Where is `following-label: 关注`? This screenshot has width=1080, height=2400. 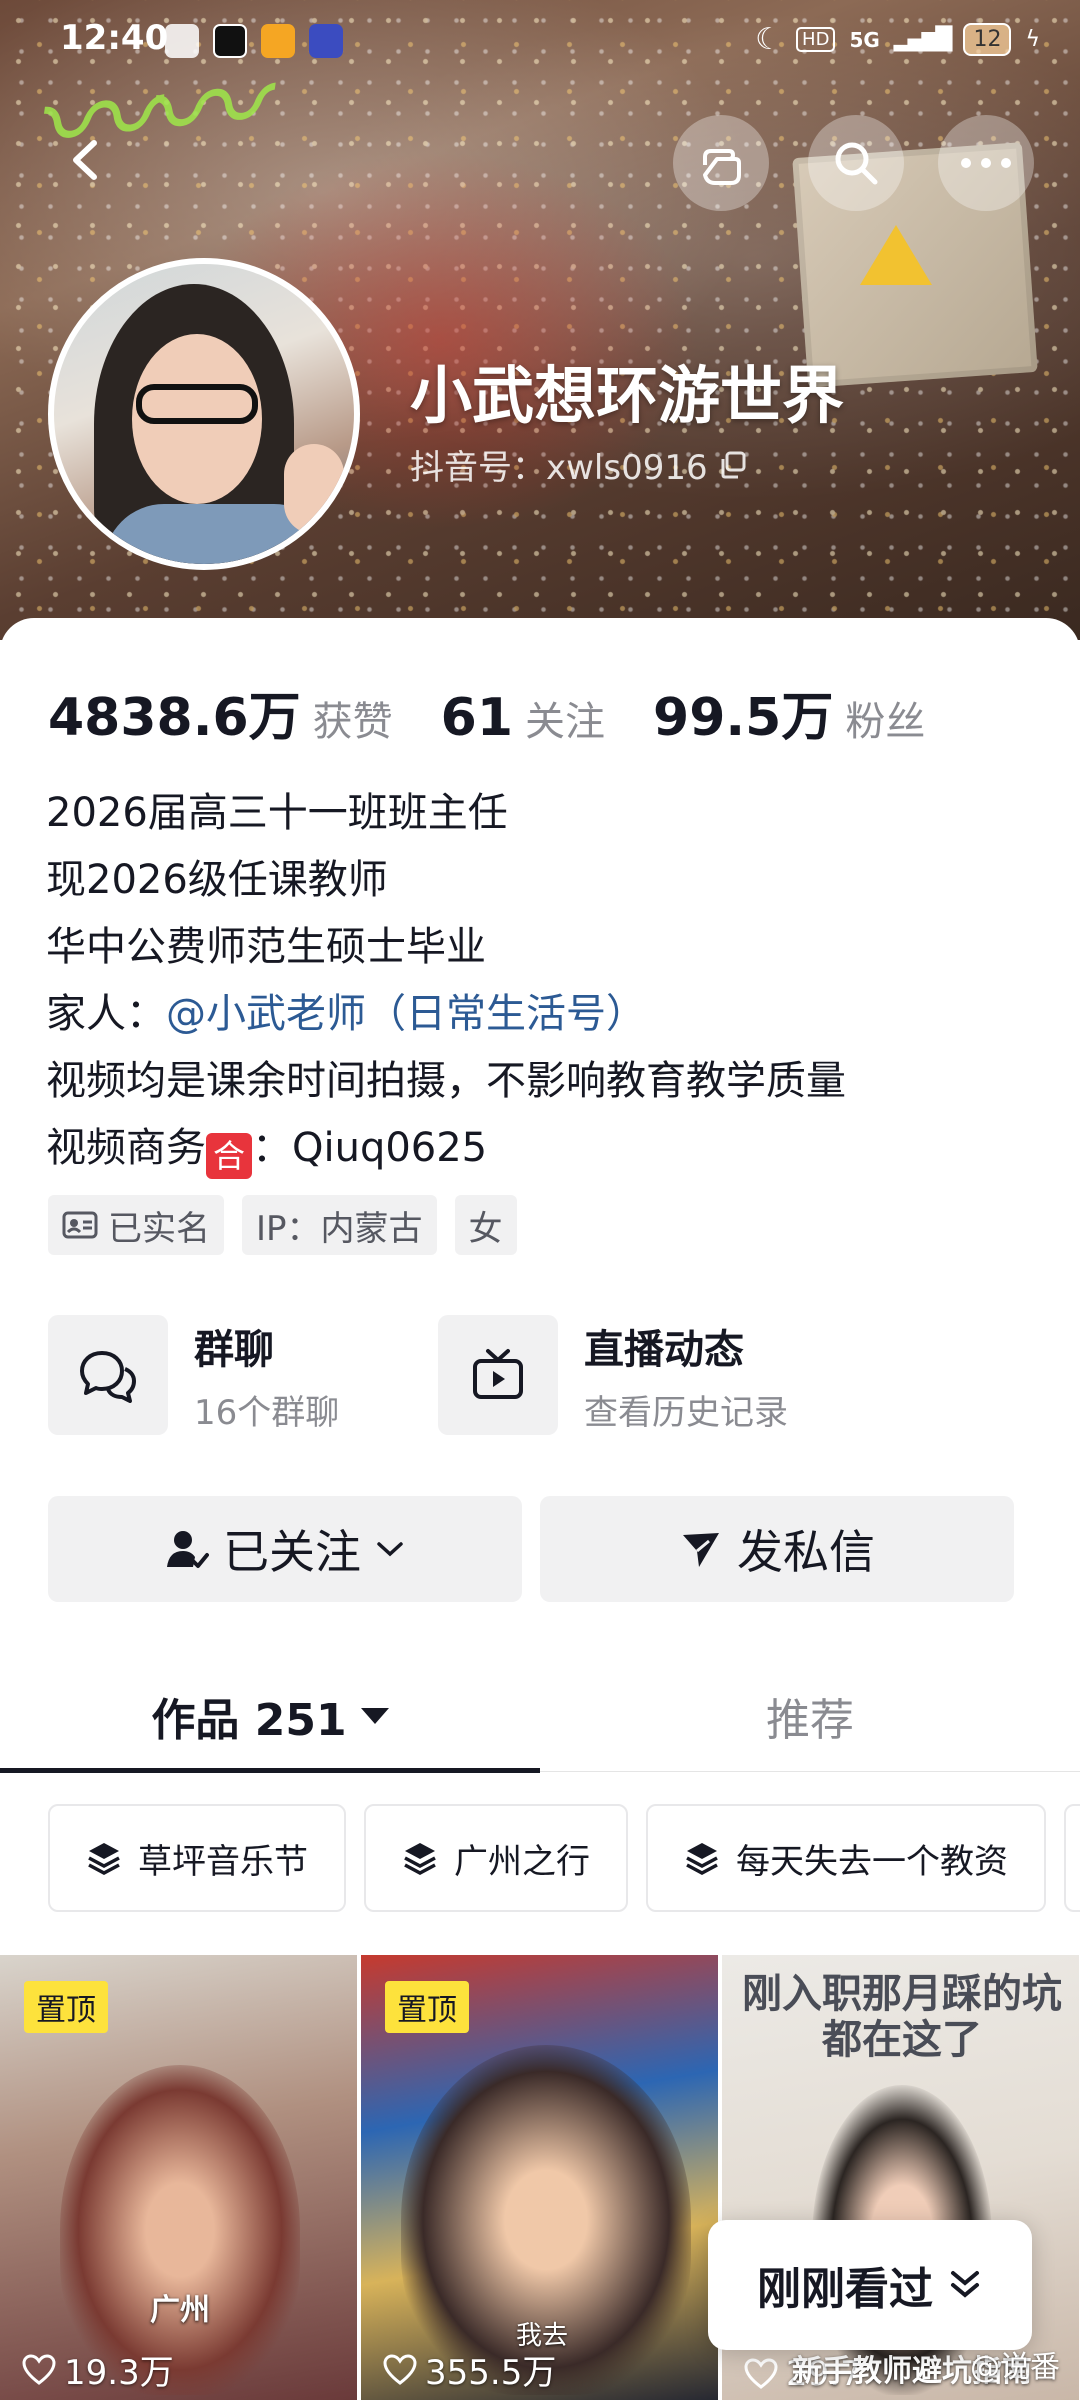
following-label: 关注 is located at coordinates (565, 718).